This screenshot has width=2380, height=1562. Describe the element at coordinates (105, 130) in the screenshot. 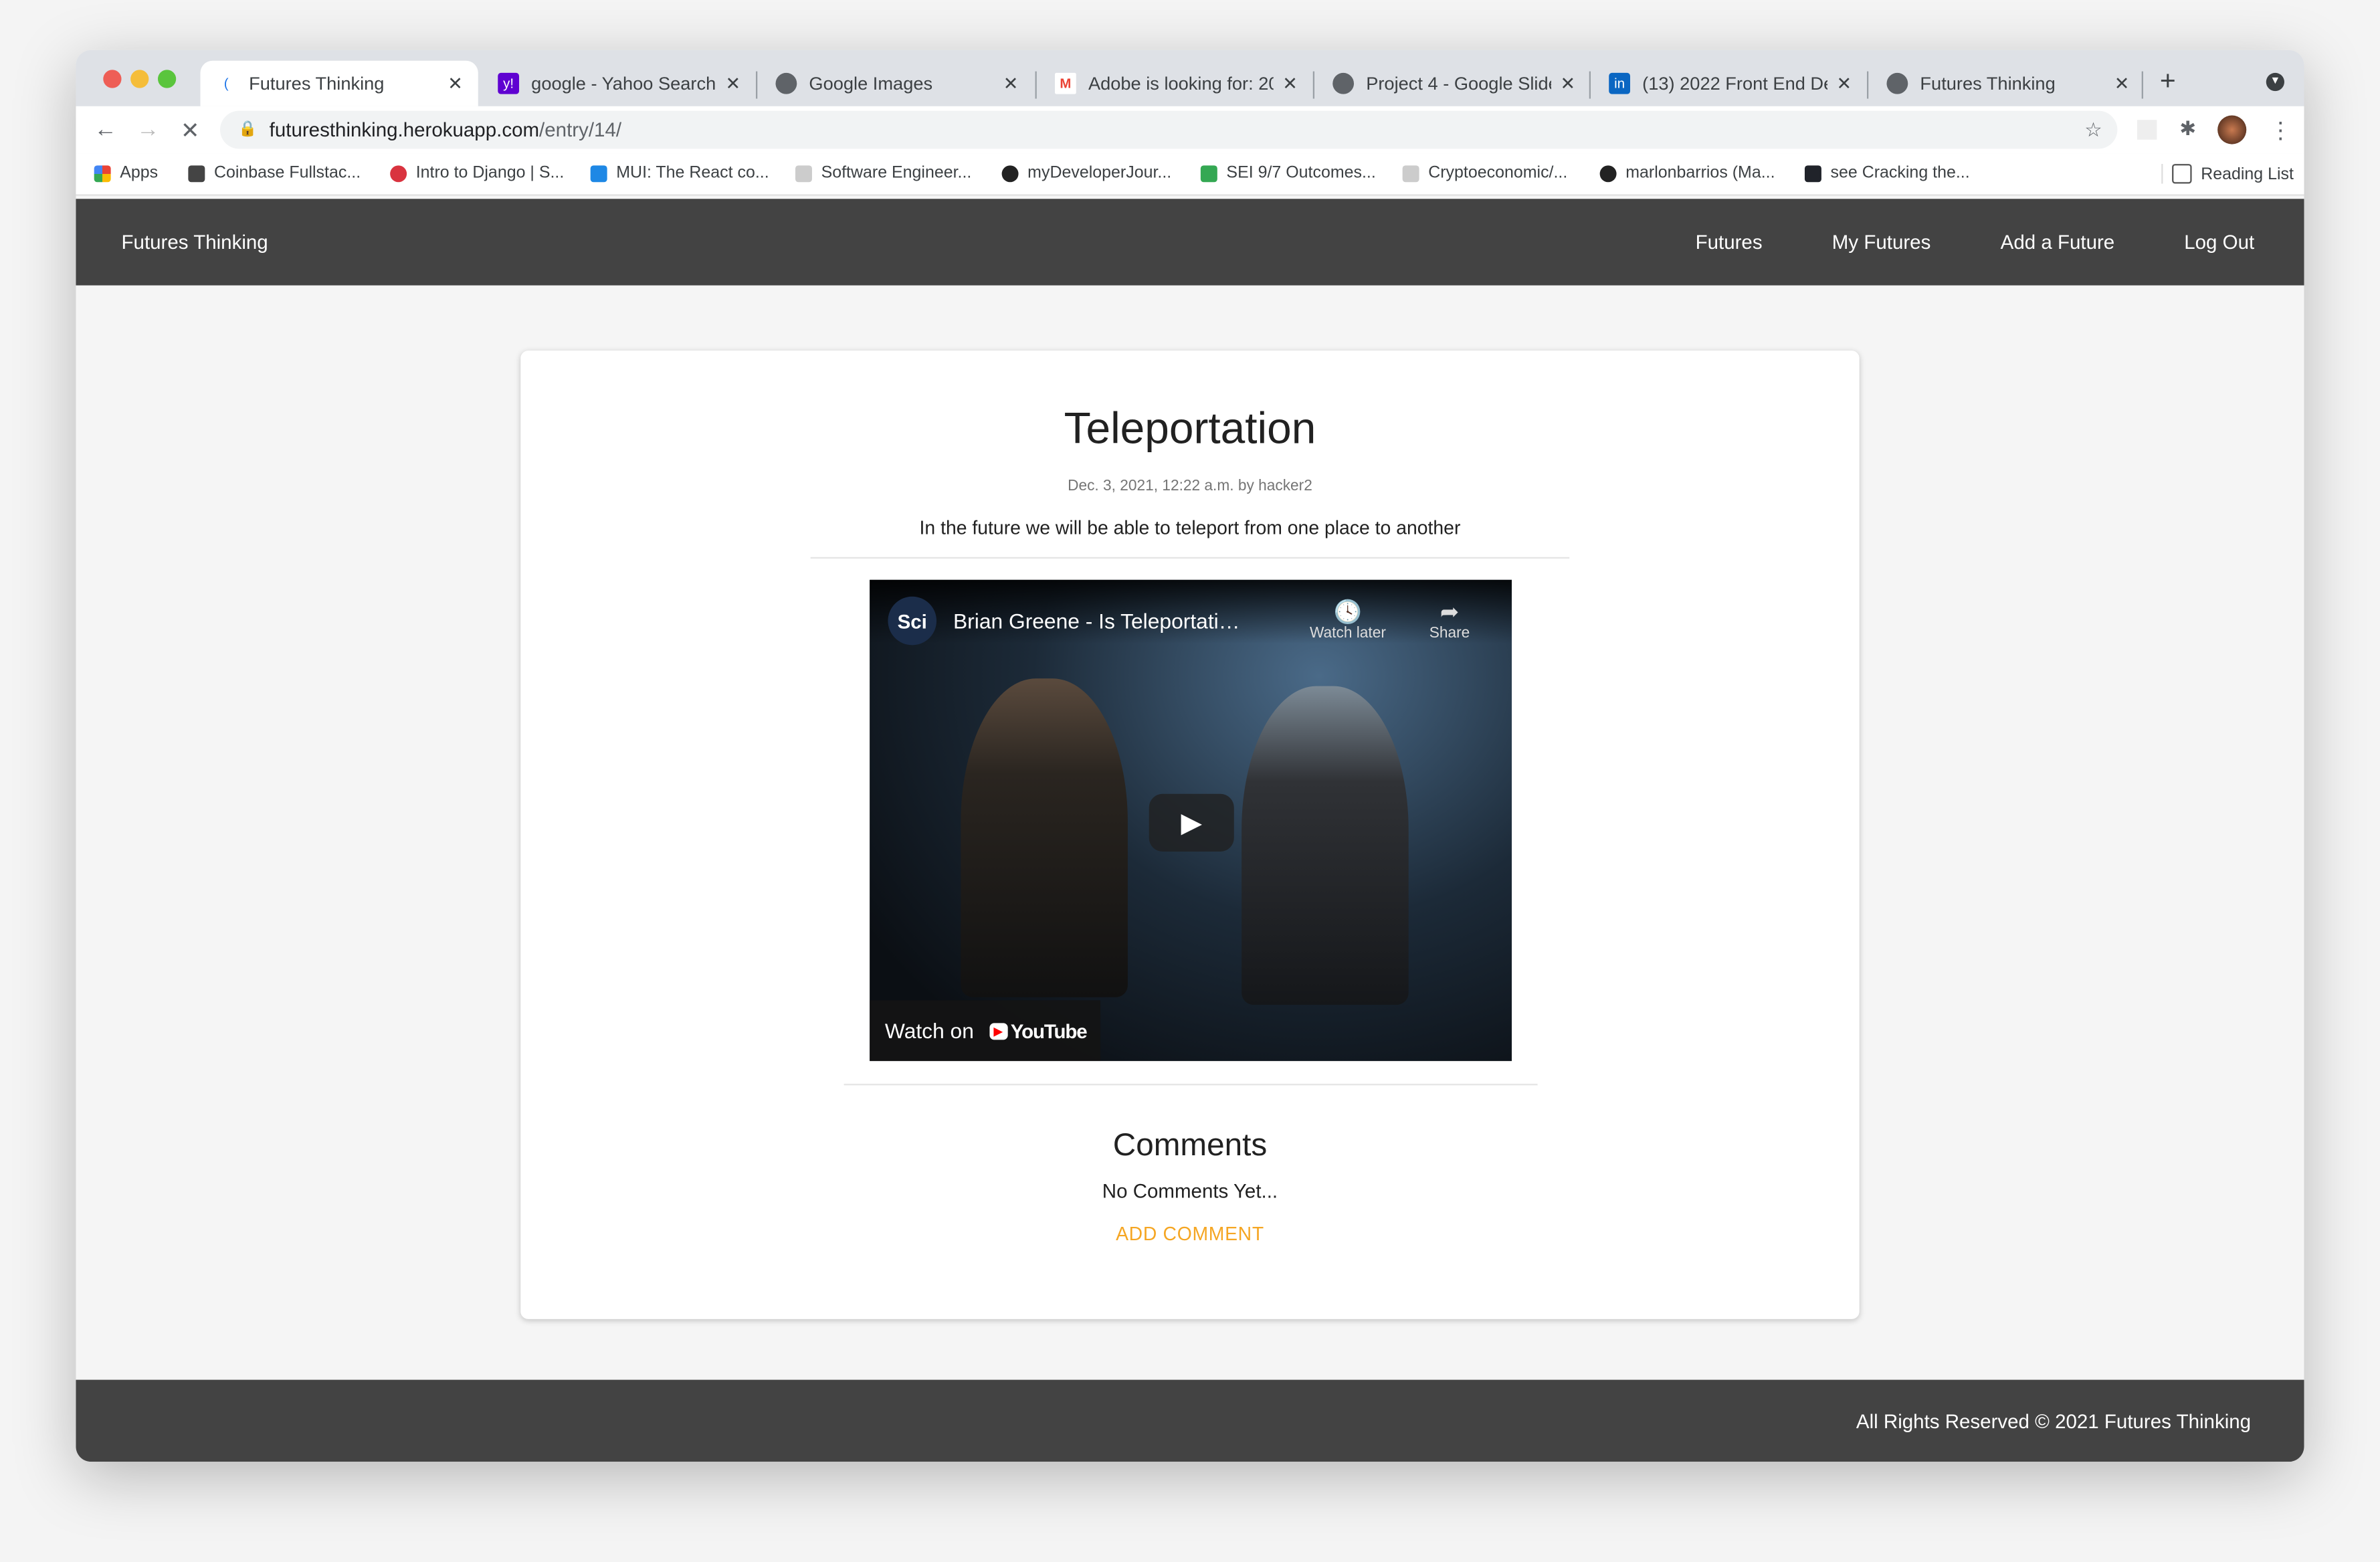

I see `back-icon: ←` at that location.